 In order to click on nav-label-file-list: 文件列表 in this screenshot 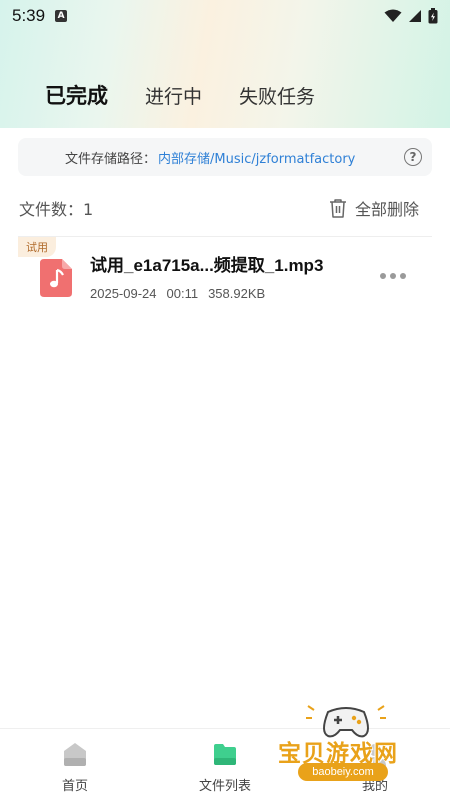, I will do `click(224, 786)`.